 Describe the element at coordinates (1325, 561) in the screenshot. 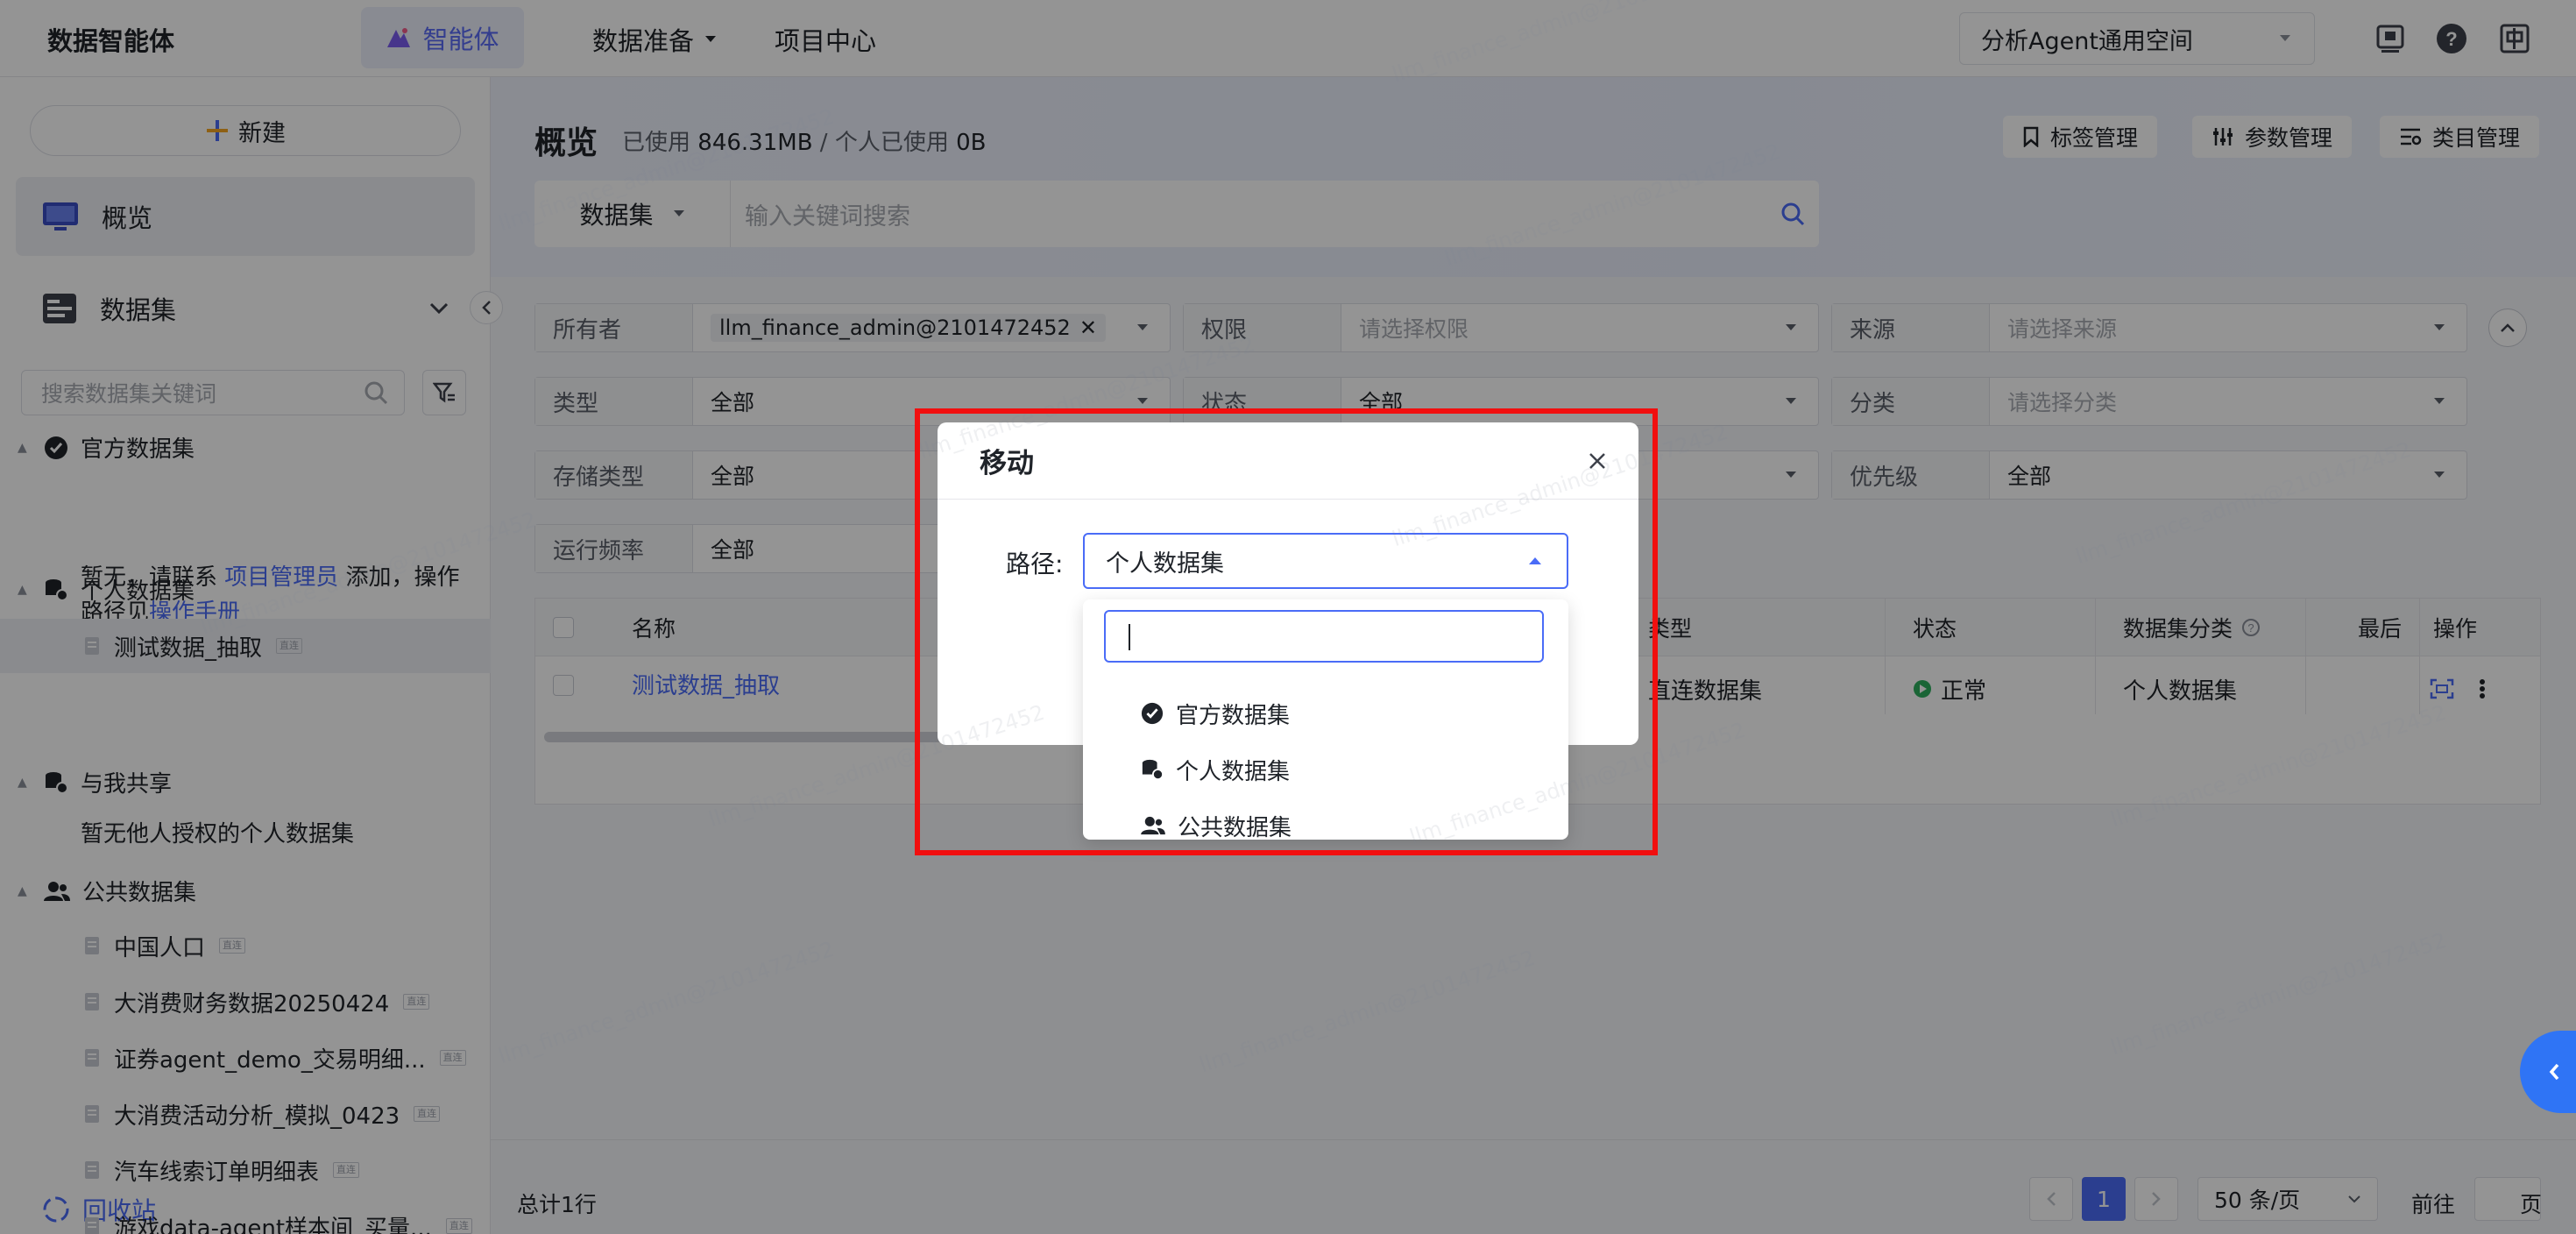

I see `path-select: 个人数据集` at that location.